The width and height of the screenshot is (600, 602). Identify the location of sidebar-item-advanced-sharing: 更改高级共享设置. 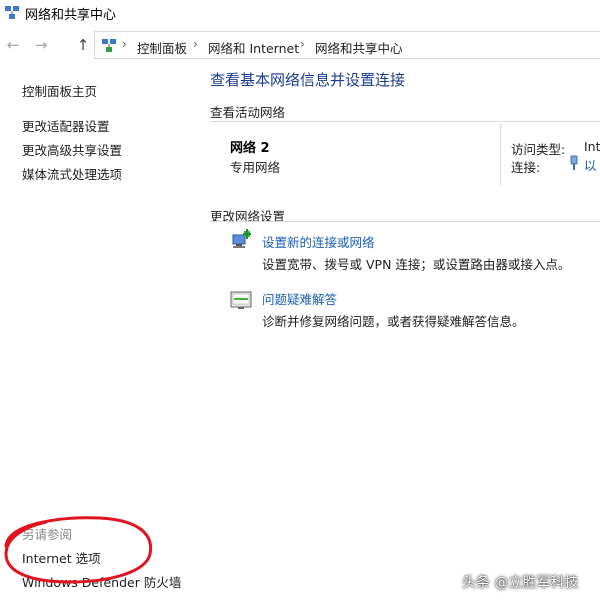
(72, 149).